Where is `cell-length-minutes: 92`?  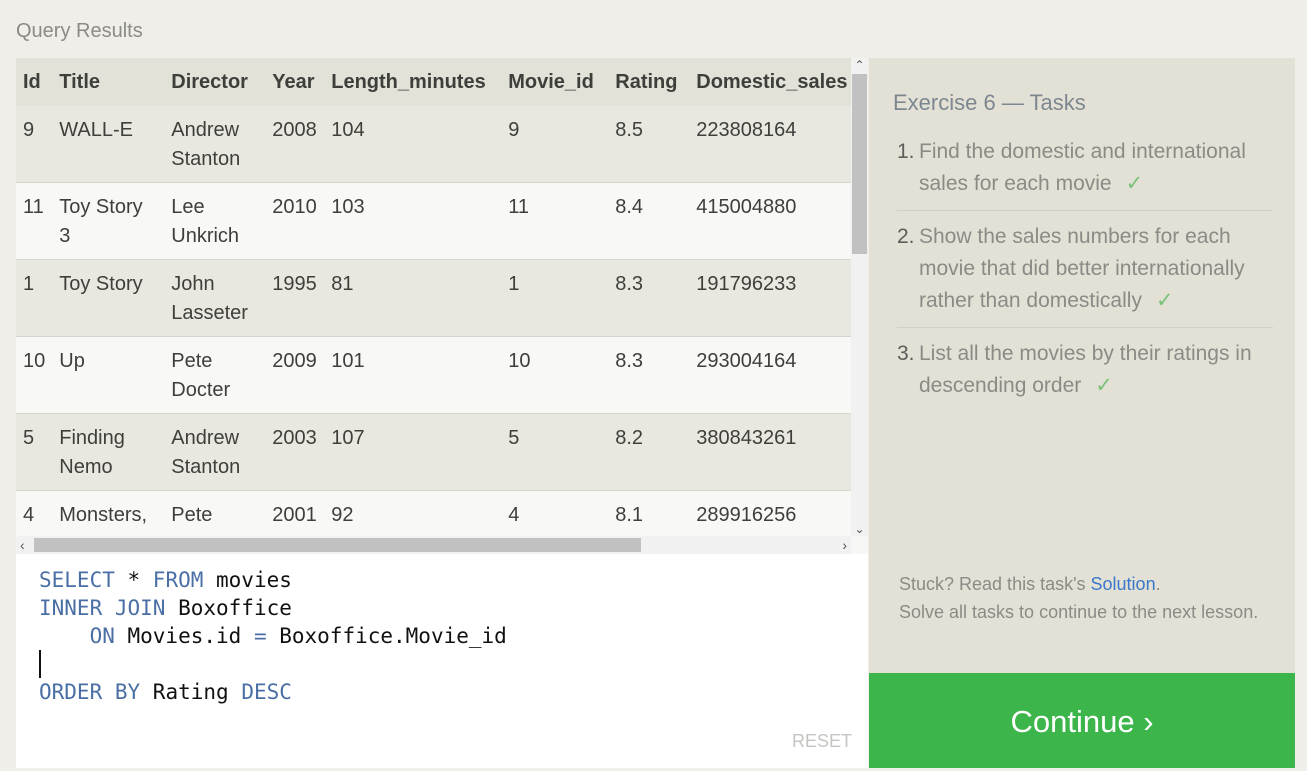 cell-length-minutes: 92 is located at coordinates (413, 513).